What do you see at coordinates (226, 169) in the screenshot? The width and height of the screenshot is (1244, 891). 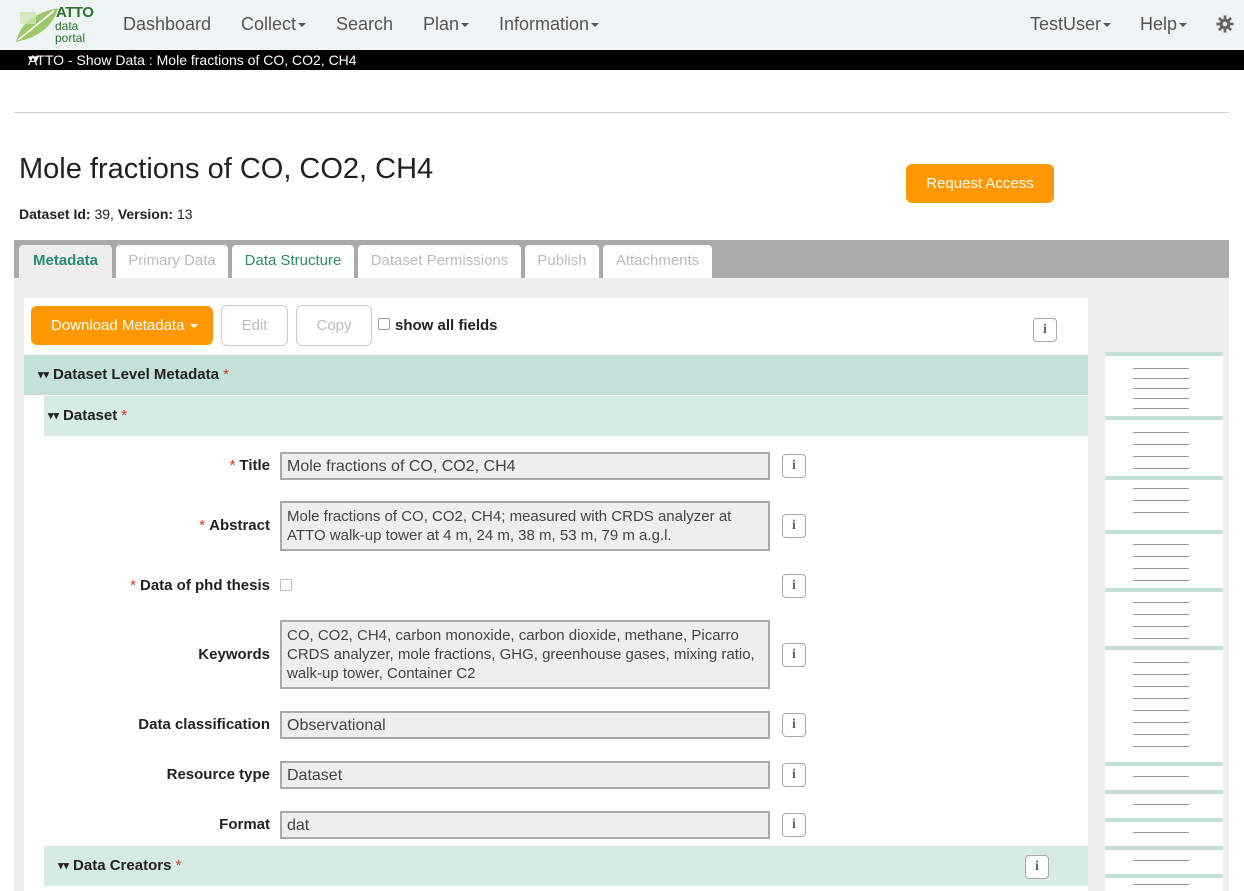 I see `page-title: Mole fractions of CO, CO2, CH4` at bounding box center [226, 169].